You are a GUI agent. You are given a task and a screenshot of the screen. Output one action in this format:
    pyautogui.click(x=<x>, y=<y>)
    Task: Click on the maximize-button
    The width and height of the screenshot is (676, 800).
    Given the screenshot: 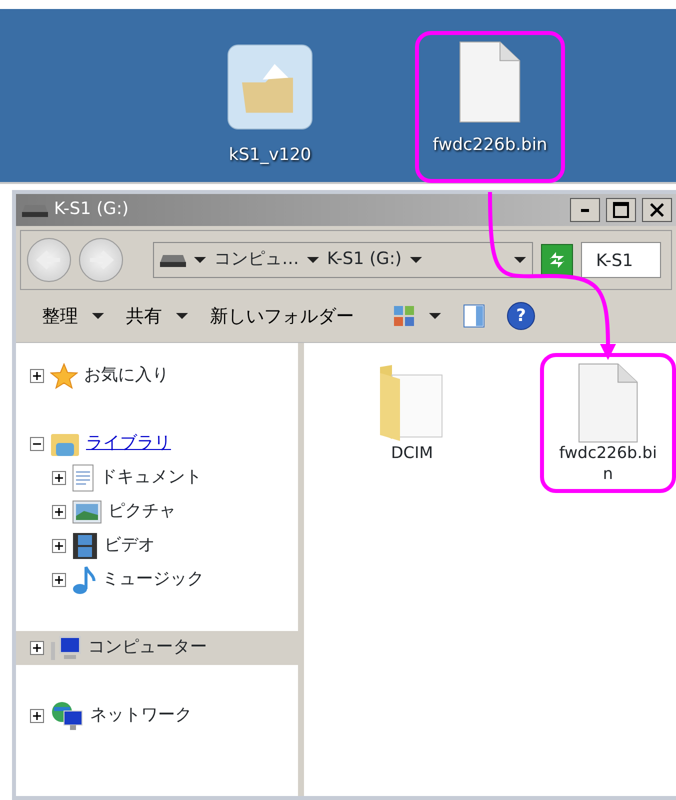 What is the action you would take?
    pyautogui.click(x=621, y=210)
    